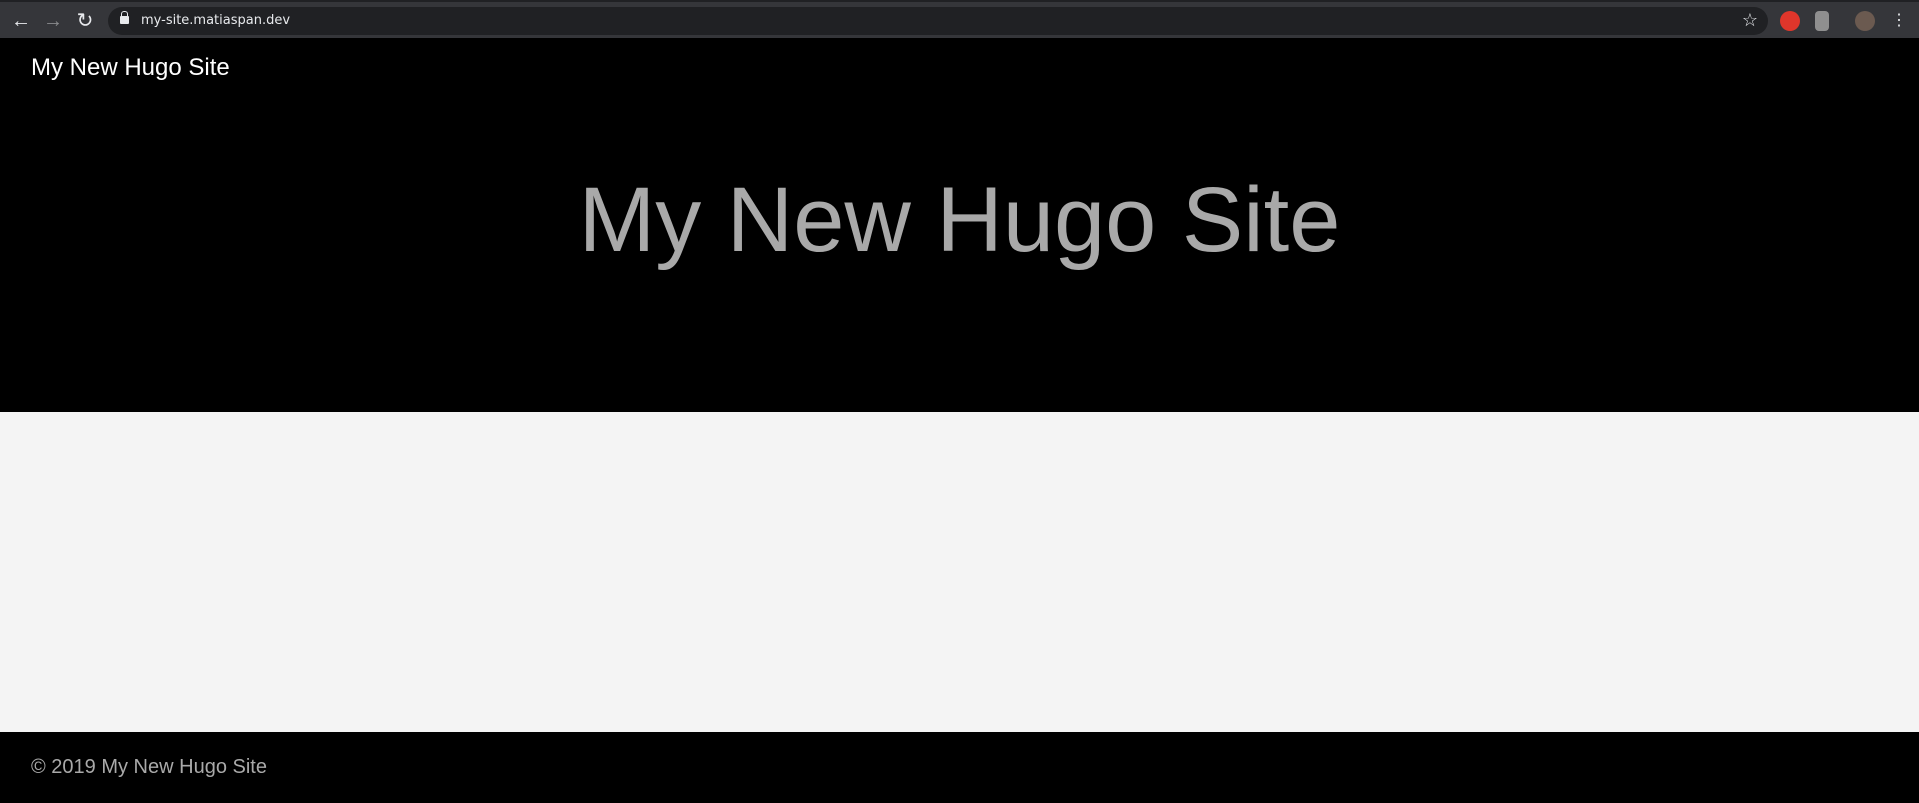 The height and width of the screenshot is (803, 1919). Describe the element at coordinates (124, 17) in the screenshot. I see `lock-icon` at that location.